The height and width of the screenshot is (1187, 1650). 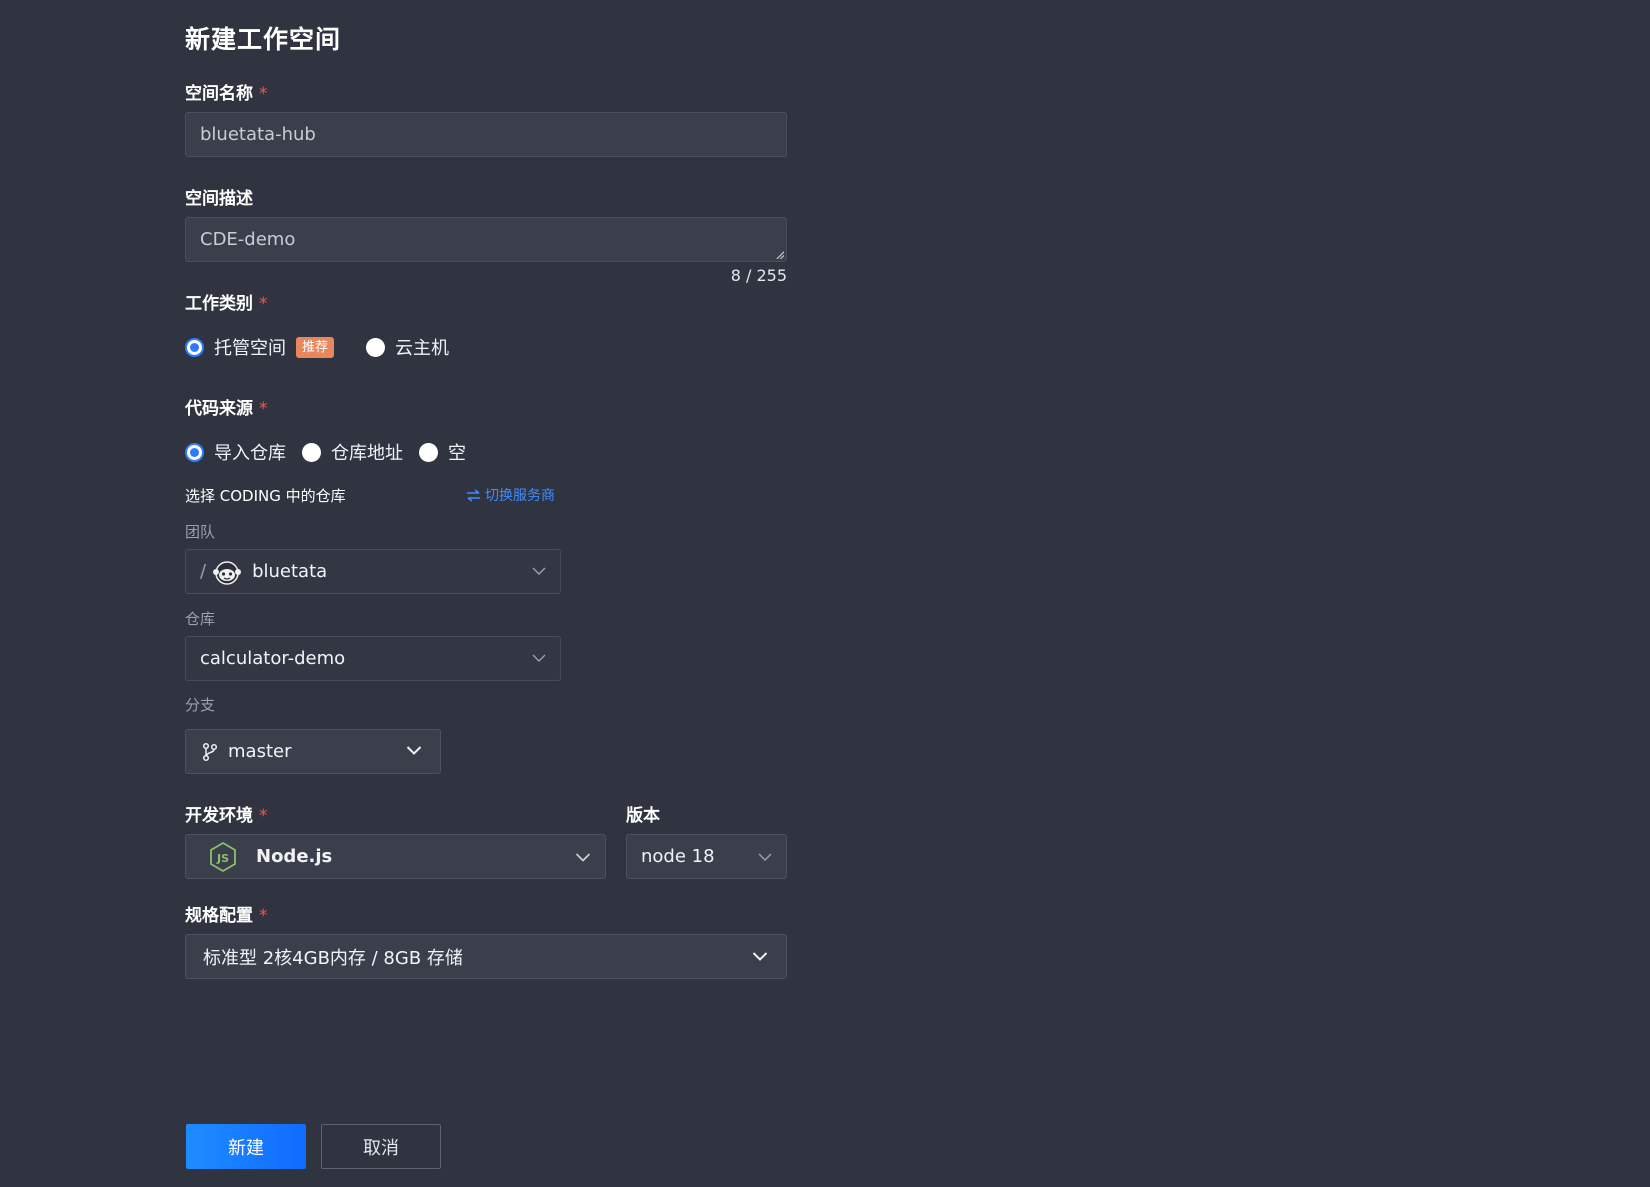 I want to click on page-title: 新建工作空间, so click(x=263, y=39).